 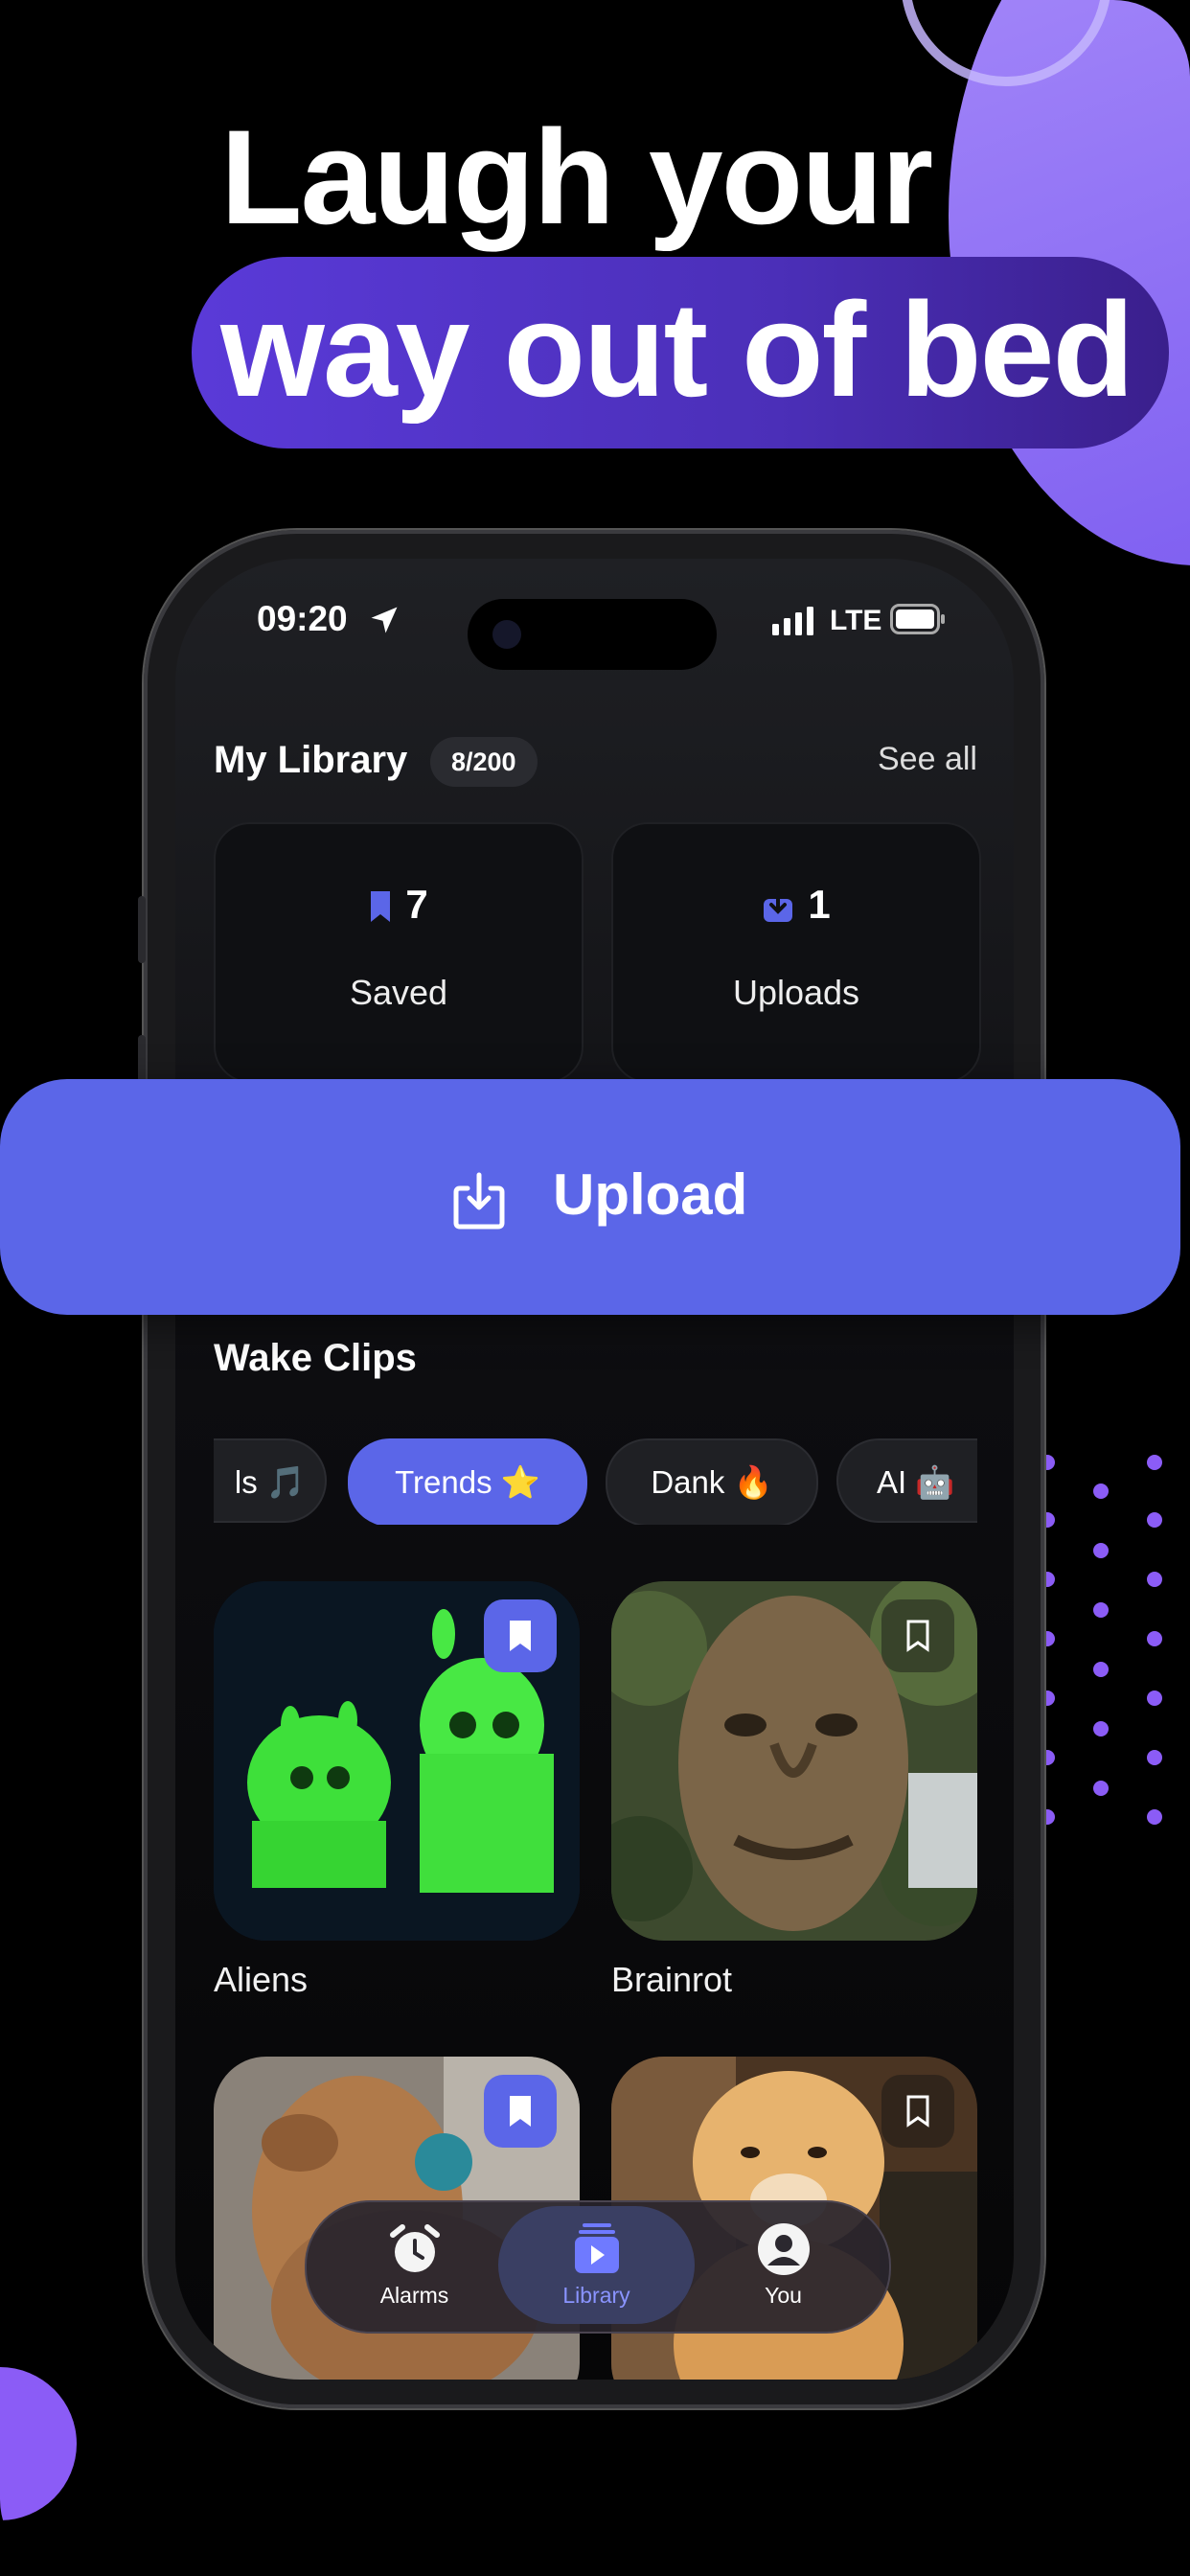 I want to click on library-title: My Library, so click(x=311, y=760).